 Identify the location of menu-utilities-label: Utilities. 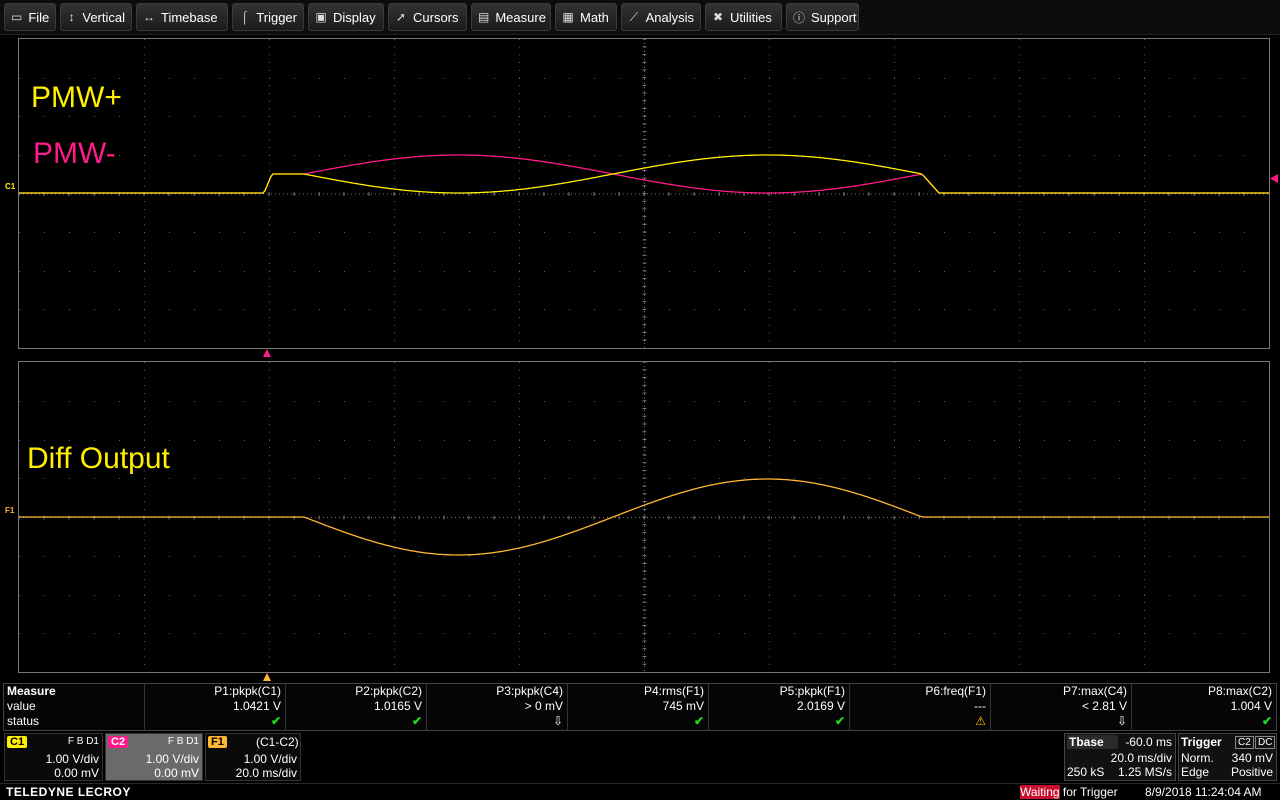
(751, 17).